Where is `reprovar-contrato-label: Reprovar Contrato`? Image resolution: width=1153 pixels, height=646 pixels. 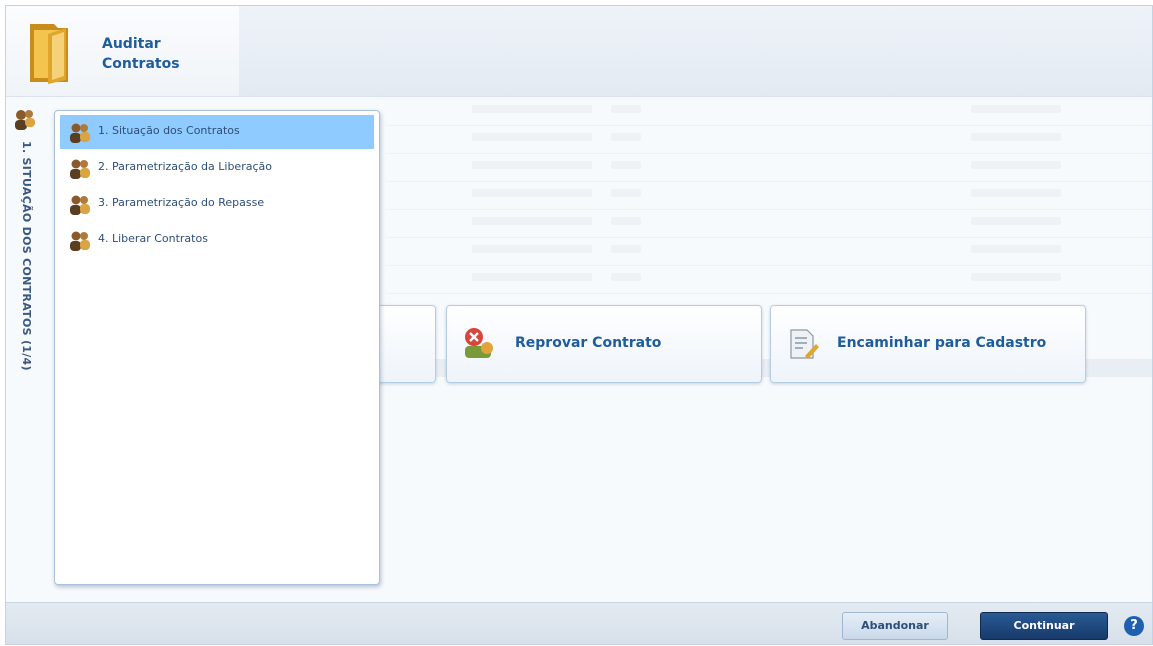
reprovar-contrato-label: Reprovar Contrato is located at coordinates (588, 343).